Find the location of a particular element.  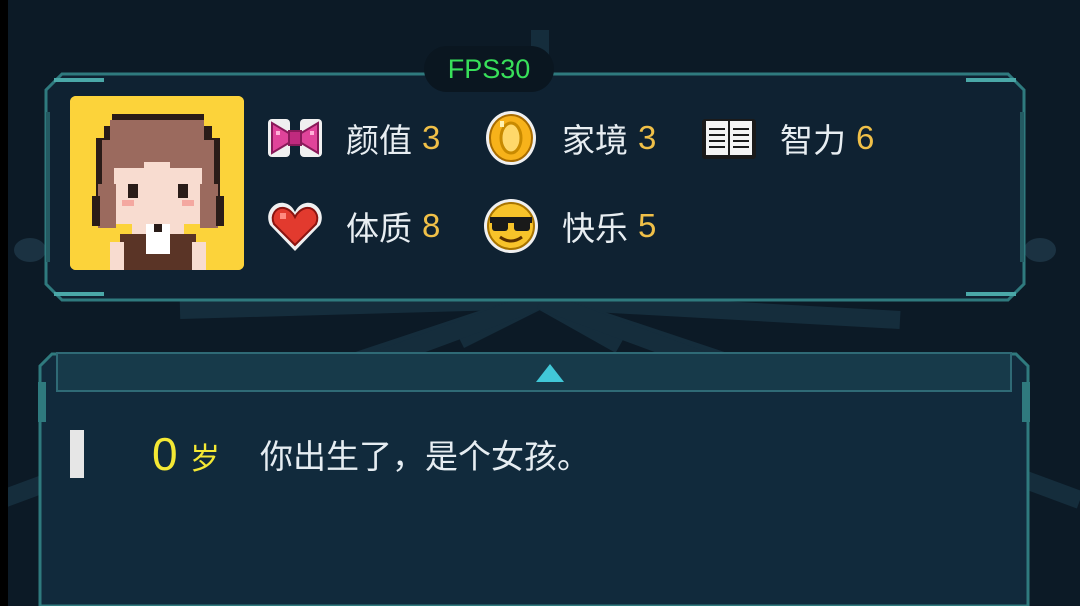

coin-icon is located at coordinates (511, 138).